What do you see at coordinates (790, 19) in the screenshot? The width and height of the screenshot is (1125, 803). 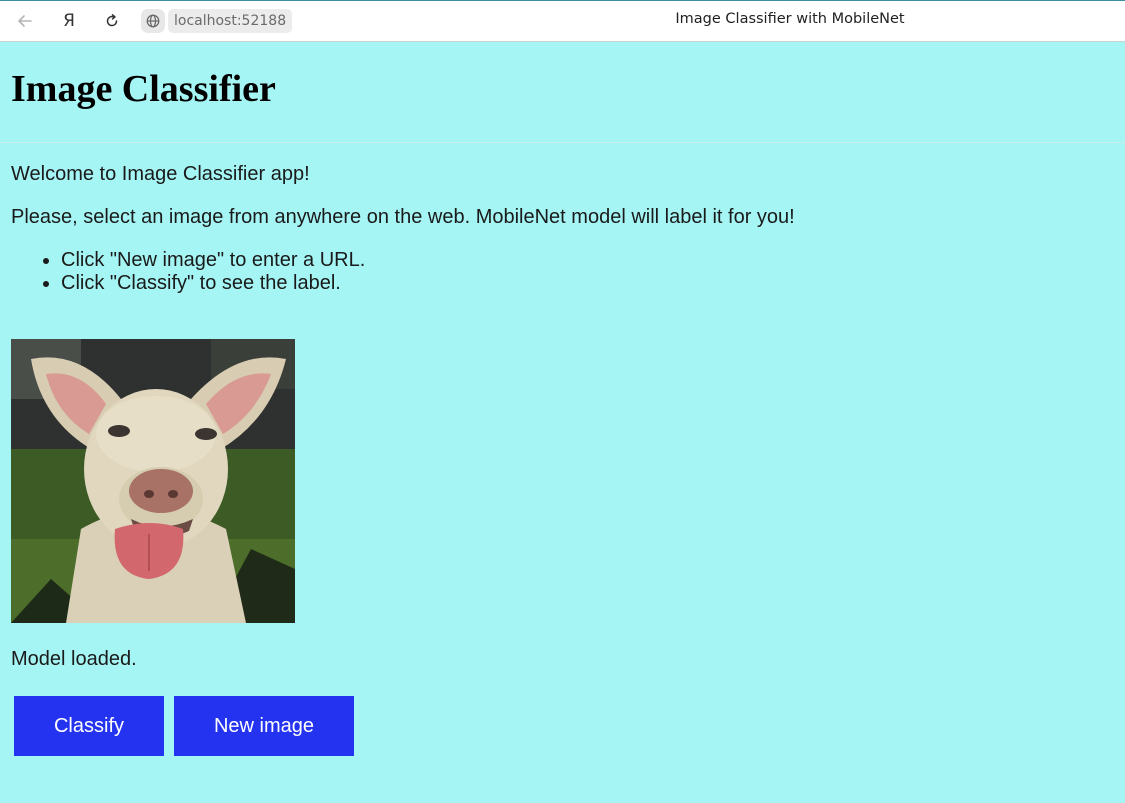 I see `tab-title: Image Classifier with MobileNet` at bounding box center [790, 19].